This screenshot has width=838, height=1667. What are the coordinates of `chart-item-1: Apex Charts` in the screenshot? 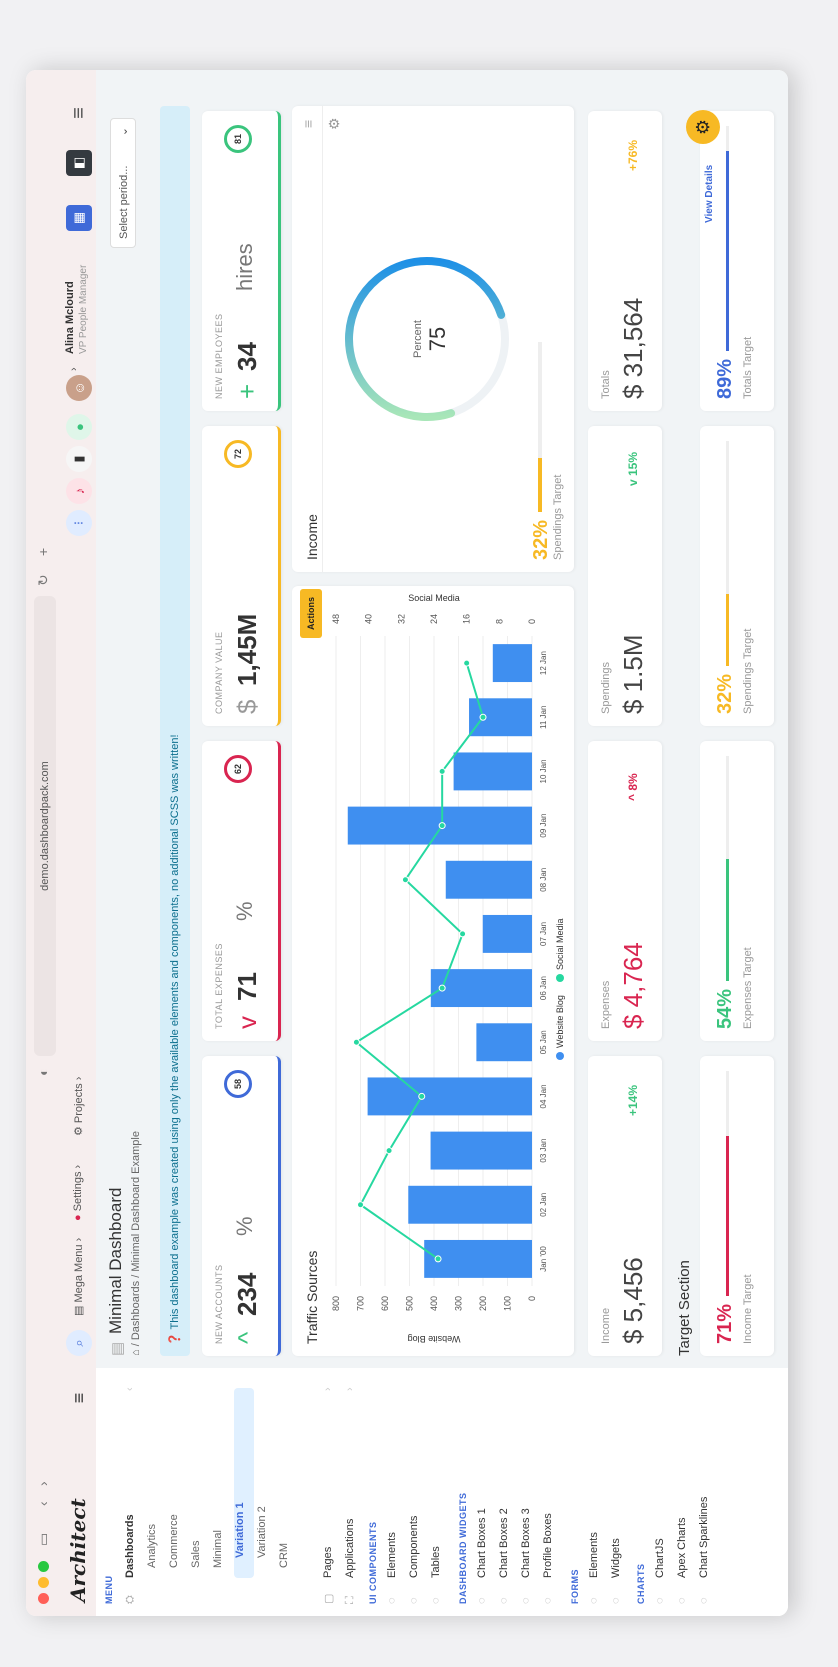 It's located at (682, 1547).